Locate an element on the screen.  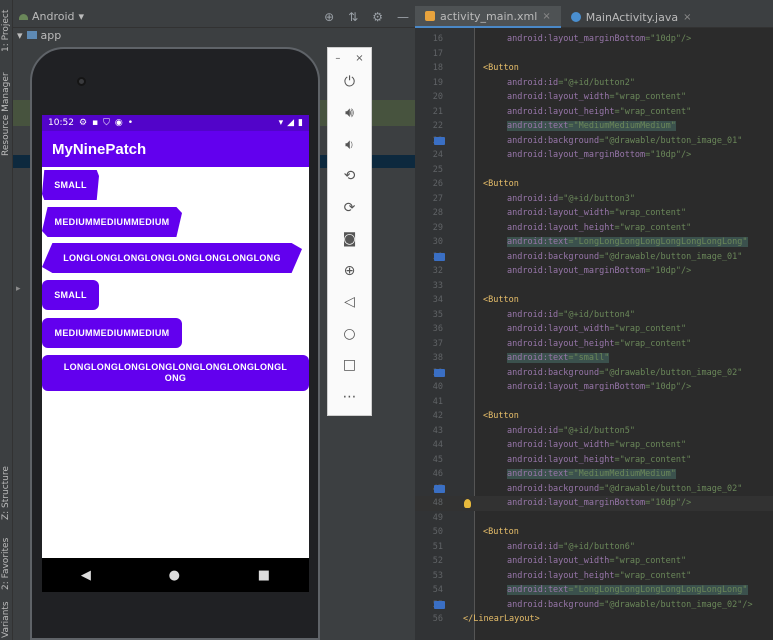
code-line: 35 android:id="@+id/button4" is located at coordinates (594, 315).